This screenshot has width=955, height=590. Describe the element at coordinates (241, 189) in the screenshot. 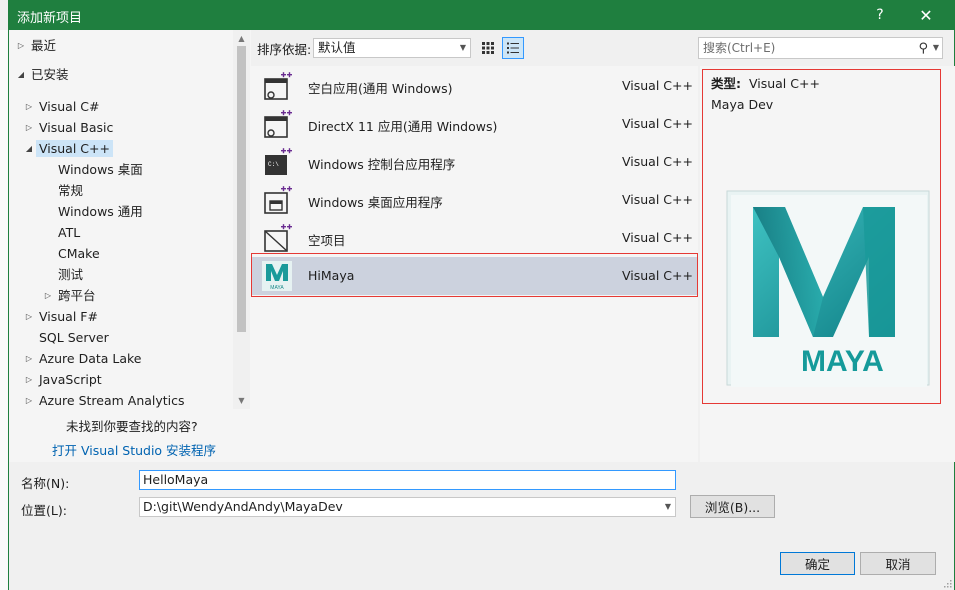

I see `scrollbar-thumb` at that location.